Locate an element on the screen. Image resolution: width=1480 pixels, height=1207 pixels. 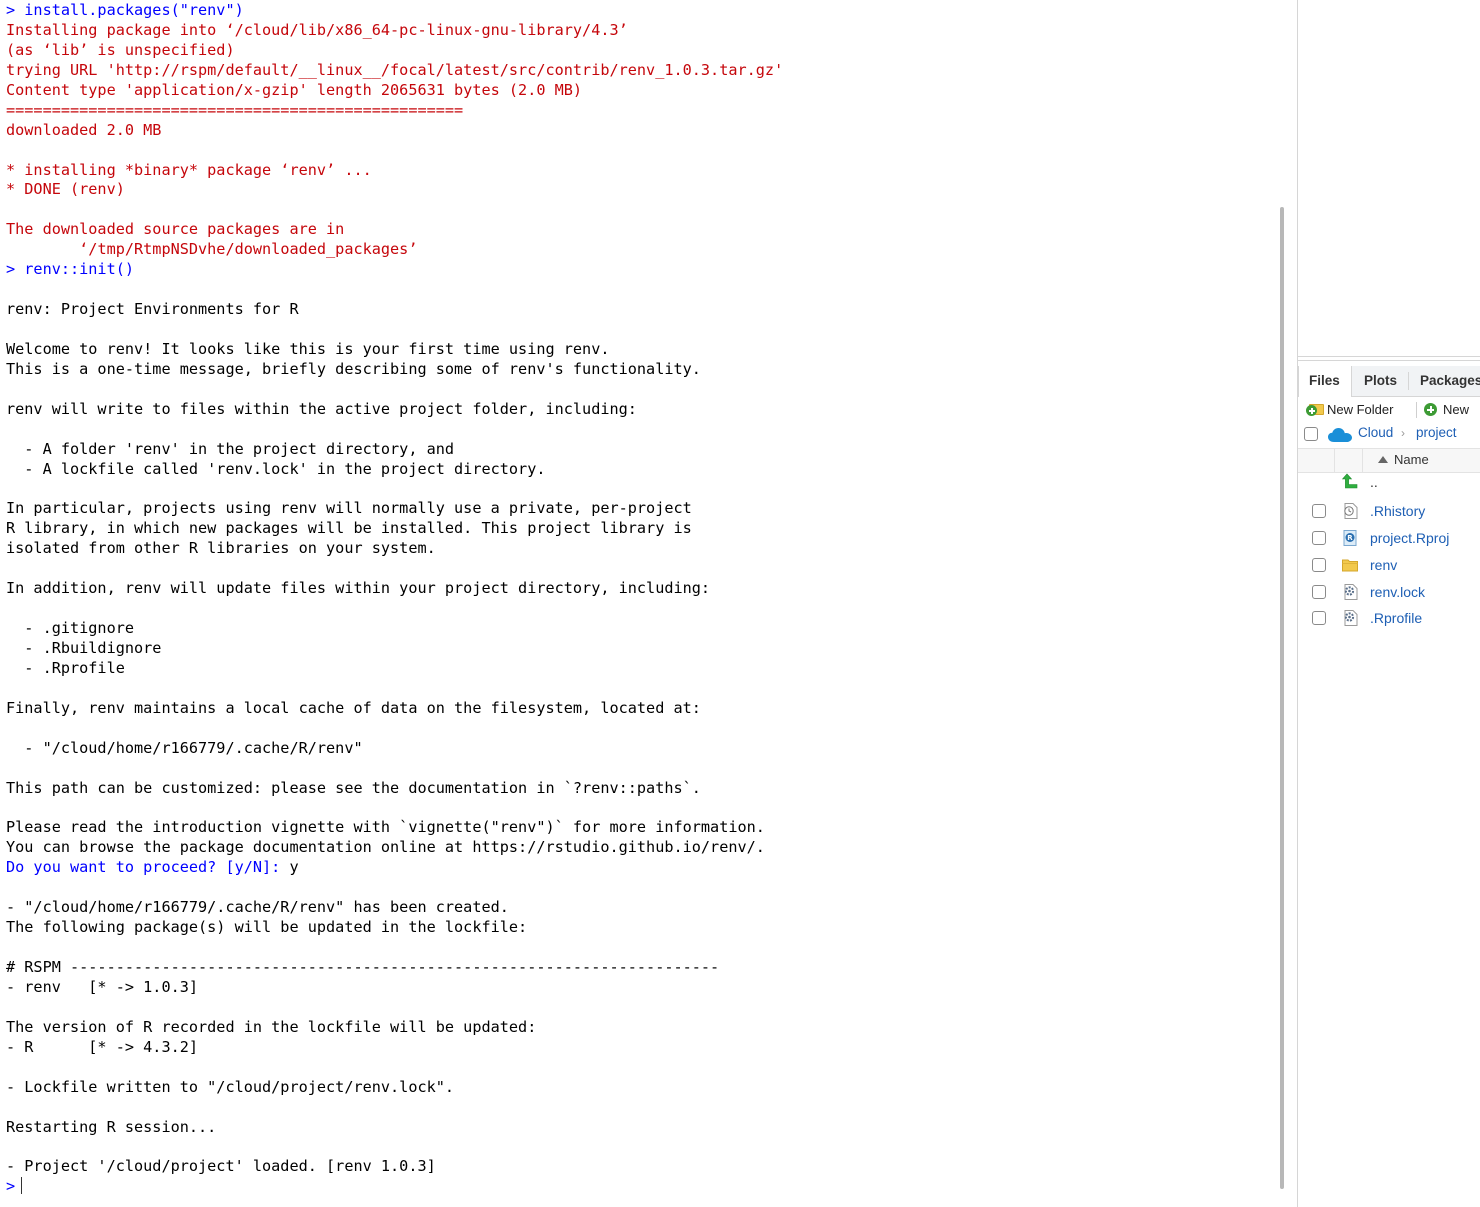
file-name: renv is located at coordinates (1383, 565).